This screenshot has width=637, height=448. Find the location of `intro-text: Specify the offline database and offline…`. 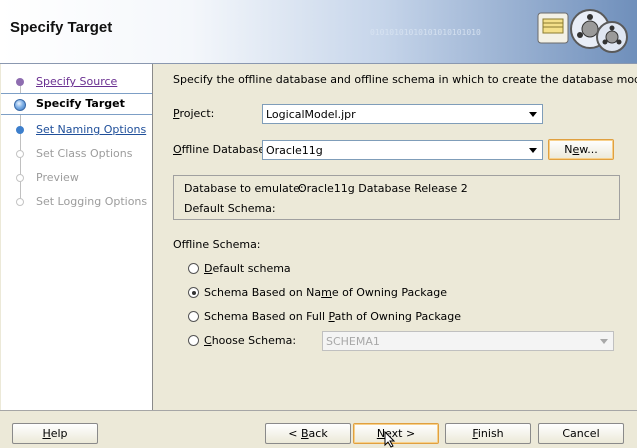

intro-text: Specify the offline database and offline… is located at coordinates (405, 79).